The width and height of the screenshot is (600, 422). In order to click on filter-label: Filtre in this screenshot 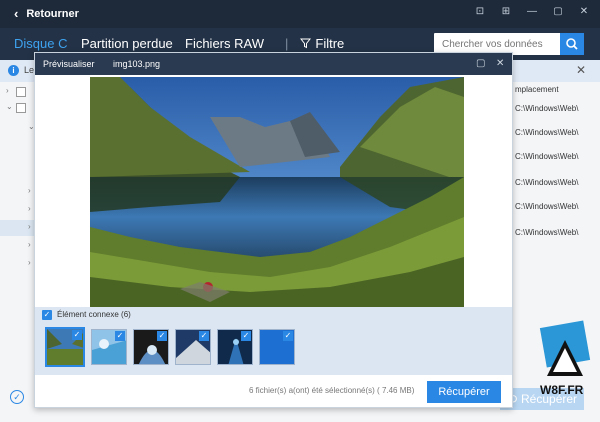, I will do `click(330, 43)`.